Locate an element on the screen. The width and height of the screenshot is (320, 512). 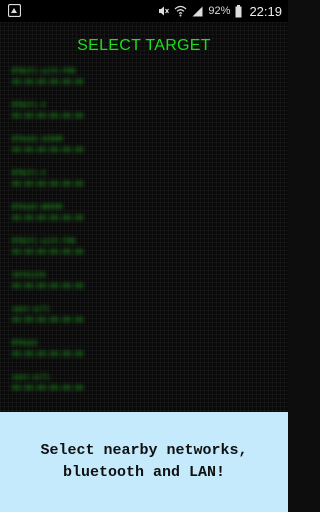
signal-icon is located at coordinates (197, 11).